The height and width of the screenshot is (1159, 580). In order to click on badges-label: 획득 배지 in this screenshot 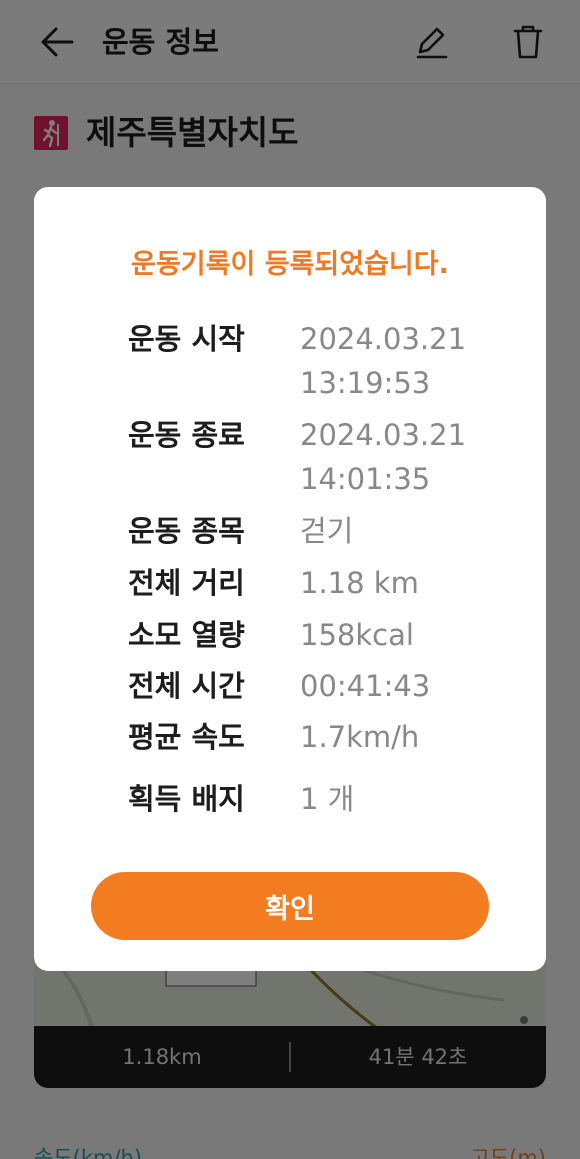, I will do `click(186, 799)`.